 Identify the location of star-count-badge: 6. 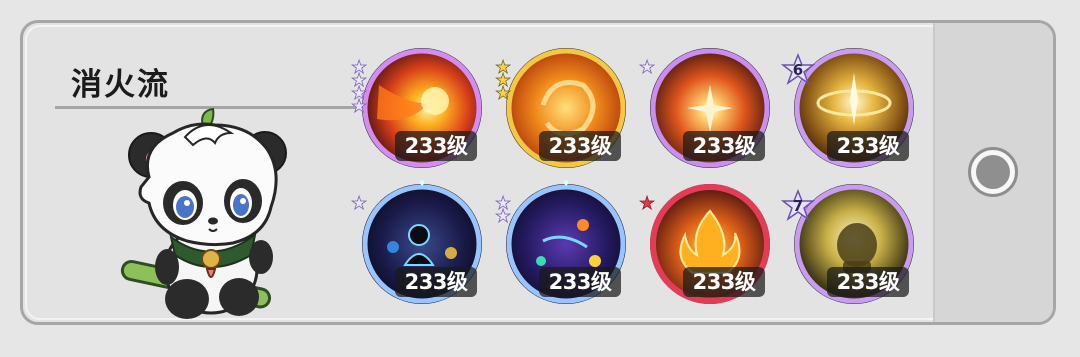
(798, 69).